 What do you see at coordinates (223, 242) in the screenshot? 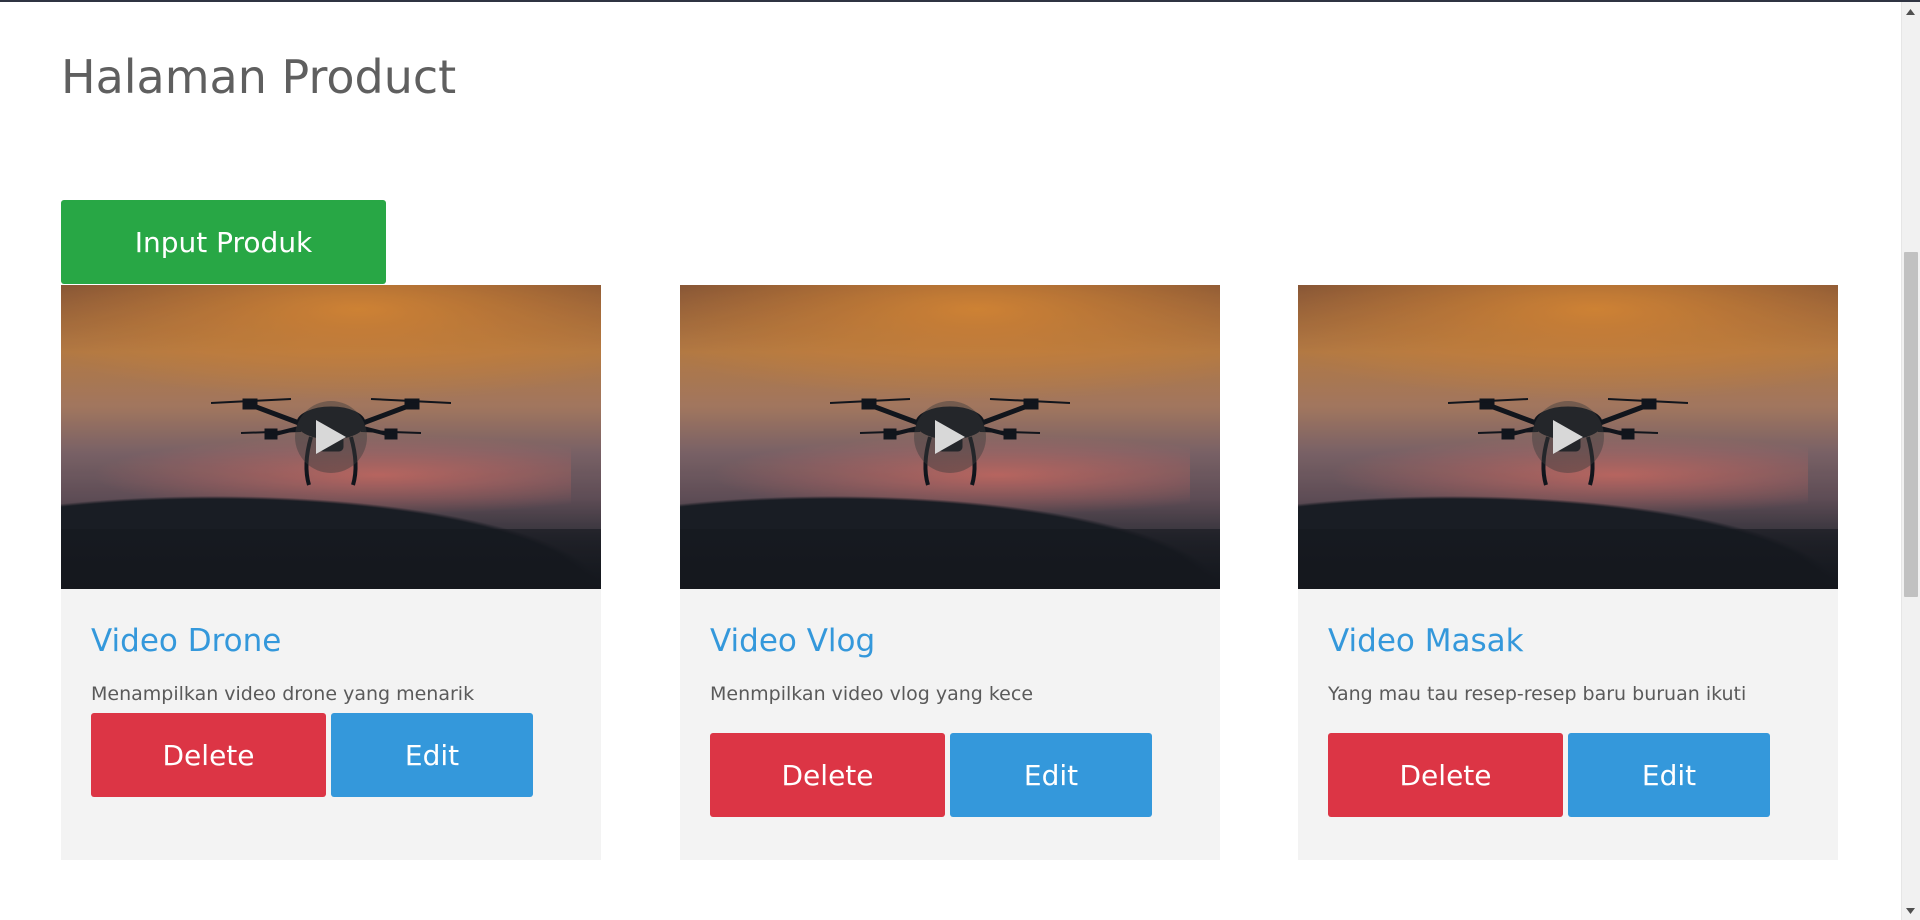
I see `input-product-button: Input Produk` at bounding box center [223, 242].